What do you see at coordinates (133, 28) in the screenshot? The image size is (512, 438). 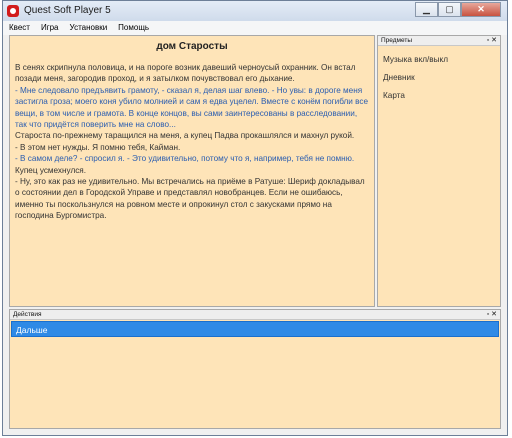 I see `menu-help: Помощь` at bounding box center [133, 28].